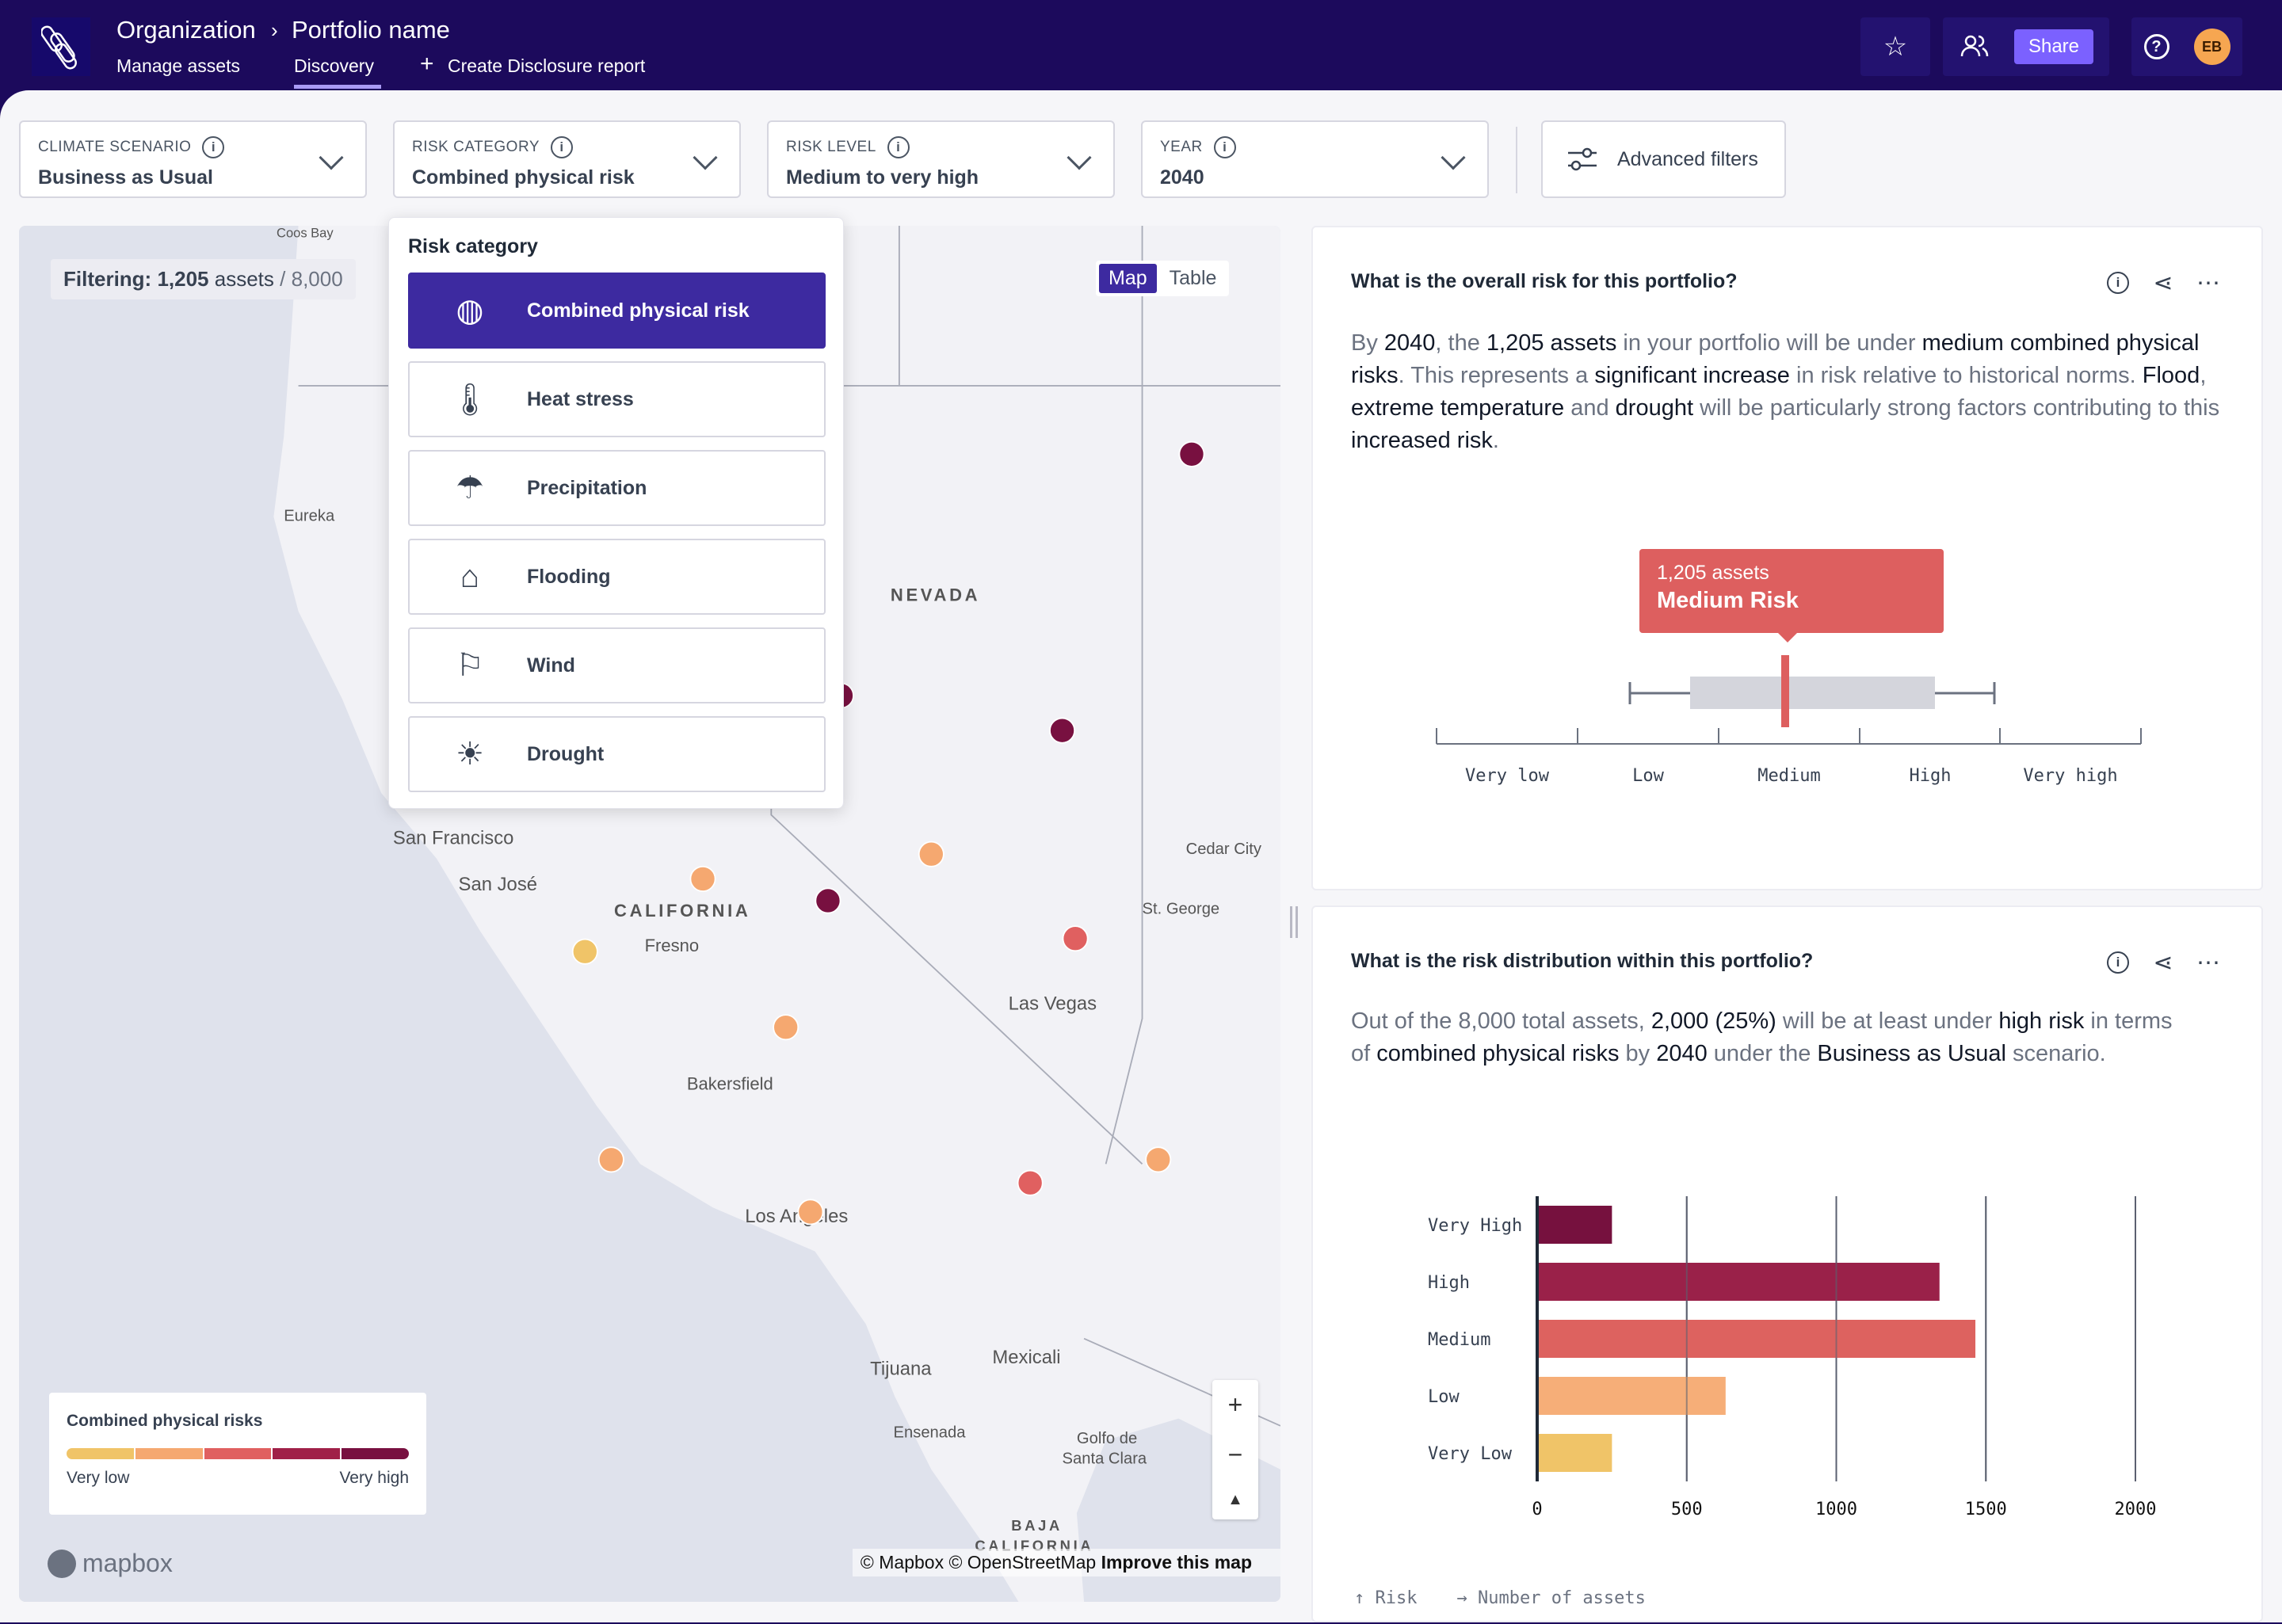 Image resolution: width=2282 pixels, height=1624 pixels. I want to click on tab-manage-assets: Manage assets, so click(178, 72).